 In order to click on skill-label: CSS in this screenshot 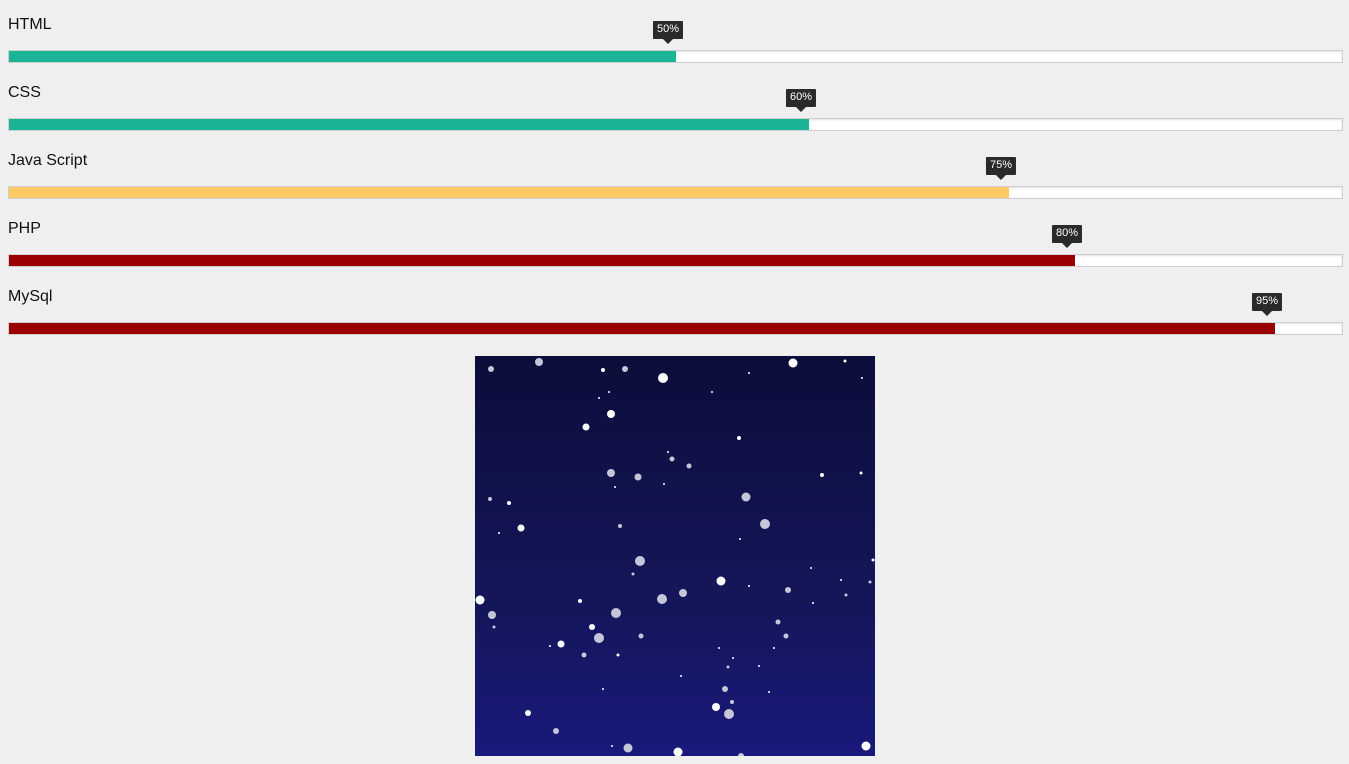, I will do `click(24, 92)`.